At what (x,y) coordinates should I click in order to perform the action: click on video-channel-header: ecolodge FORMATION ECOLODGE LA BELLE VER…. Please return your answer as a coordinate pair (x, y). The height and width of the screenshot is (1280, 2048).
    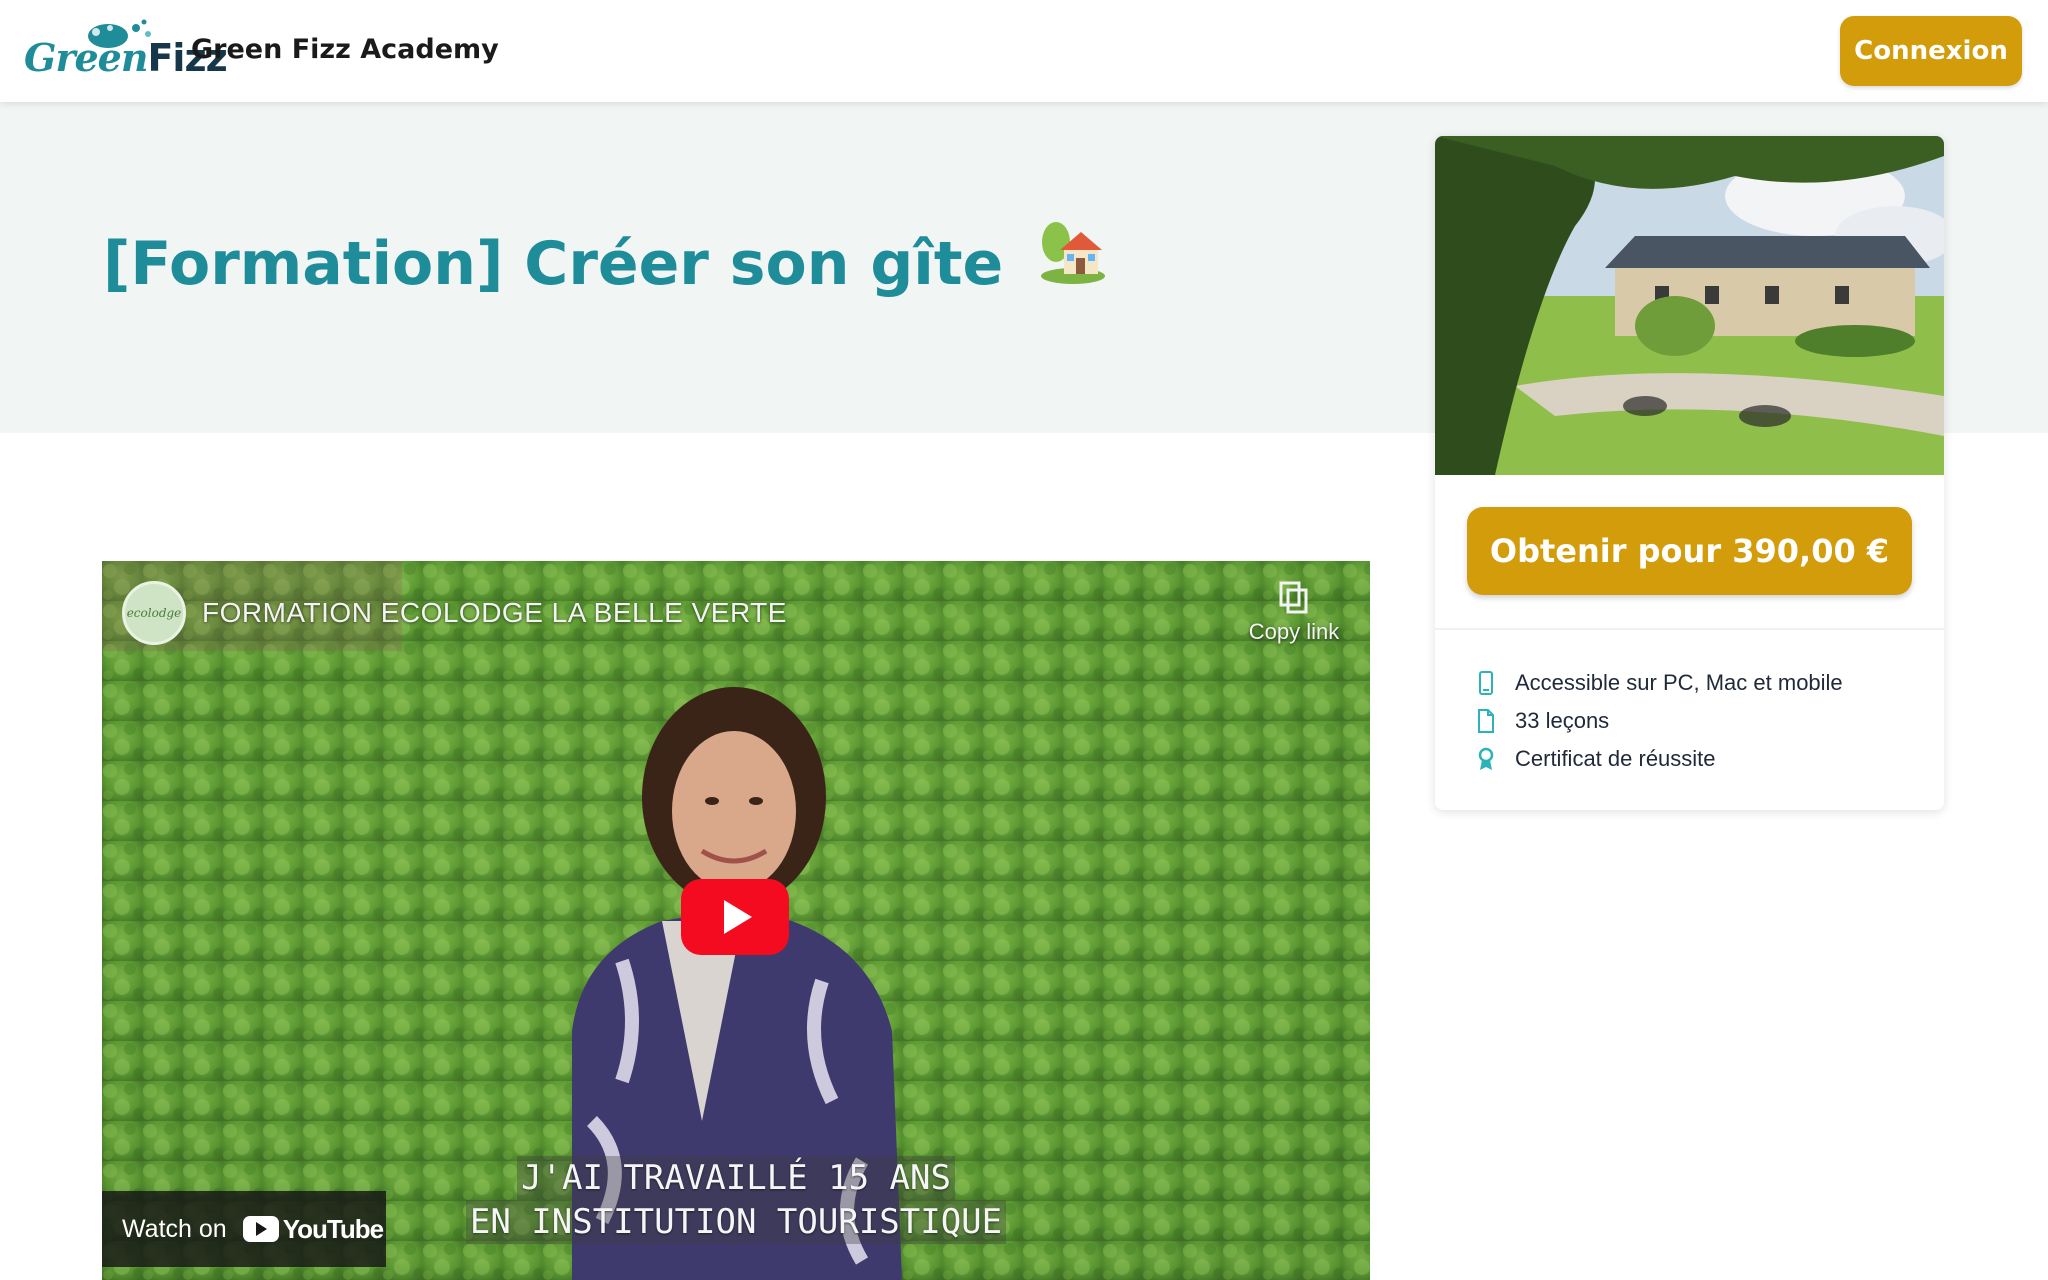
    Looking at the image, I should click on (454, 613).